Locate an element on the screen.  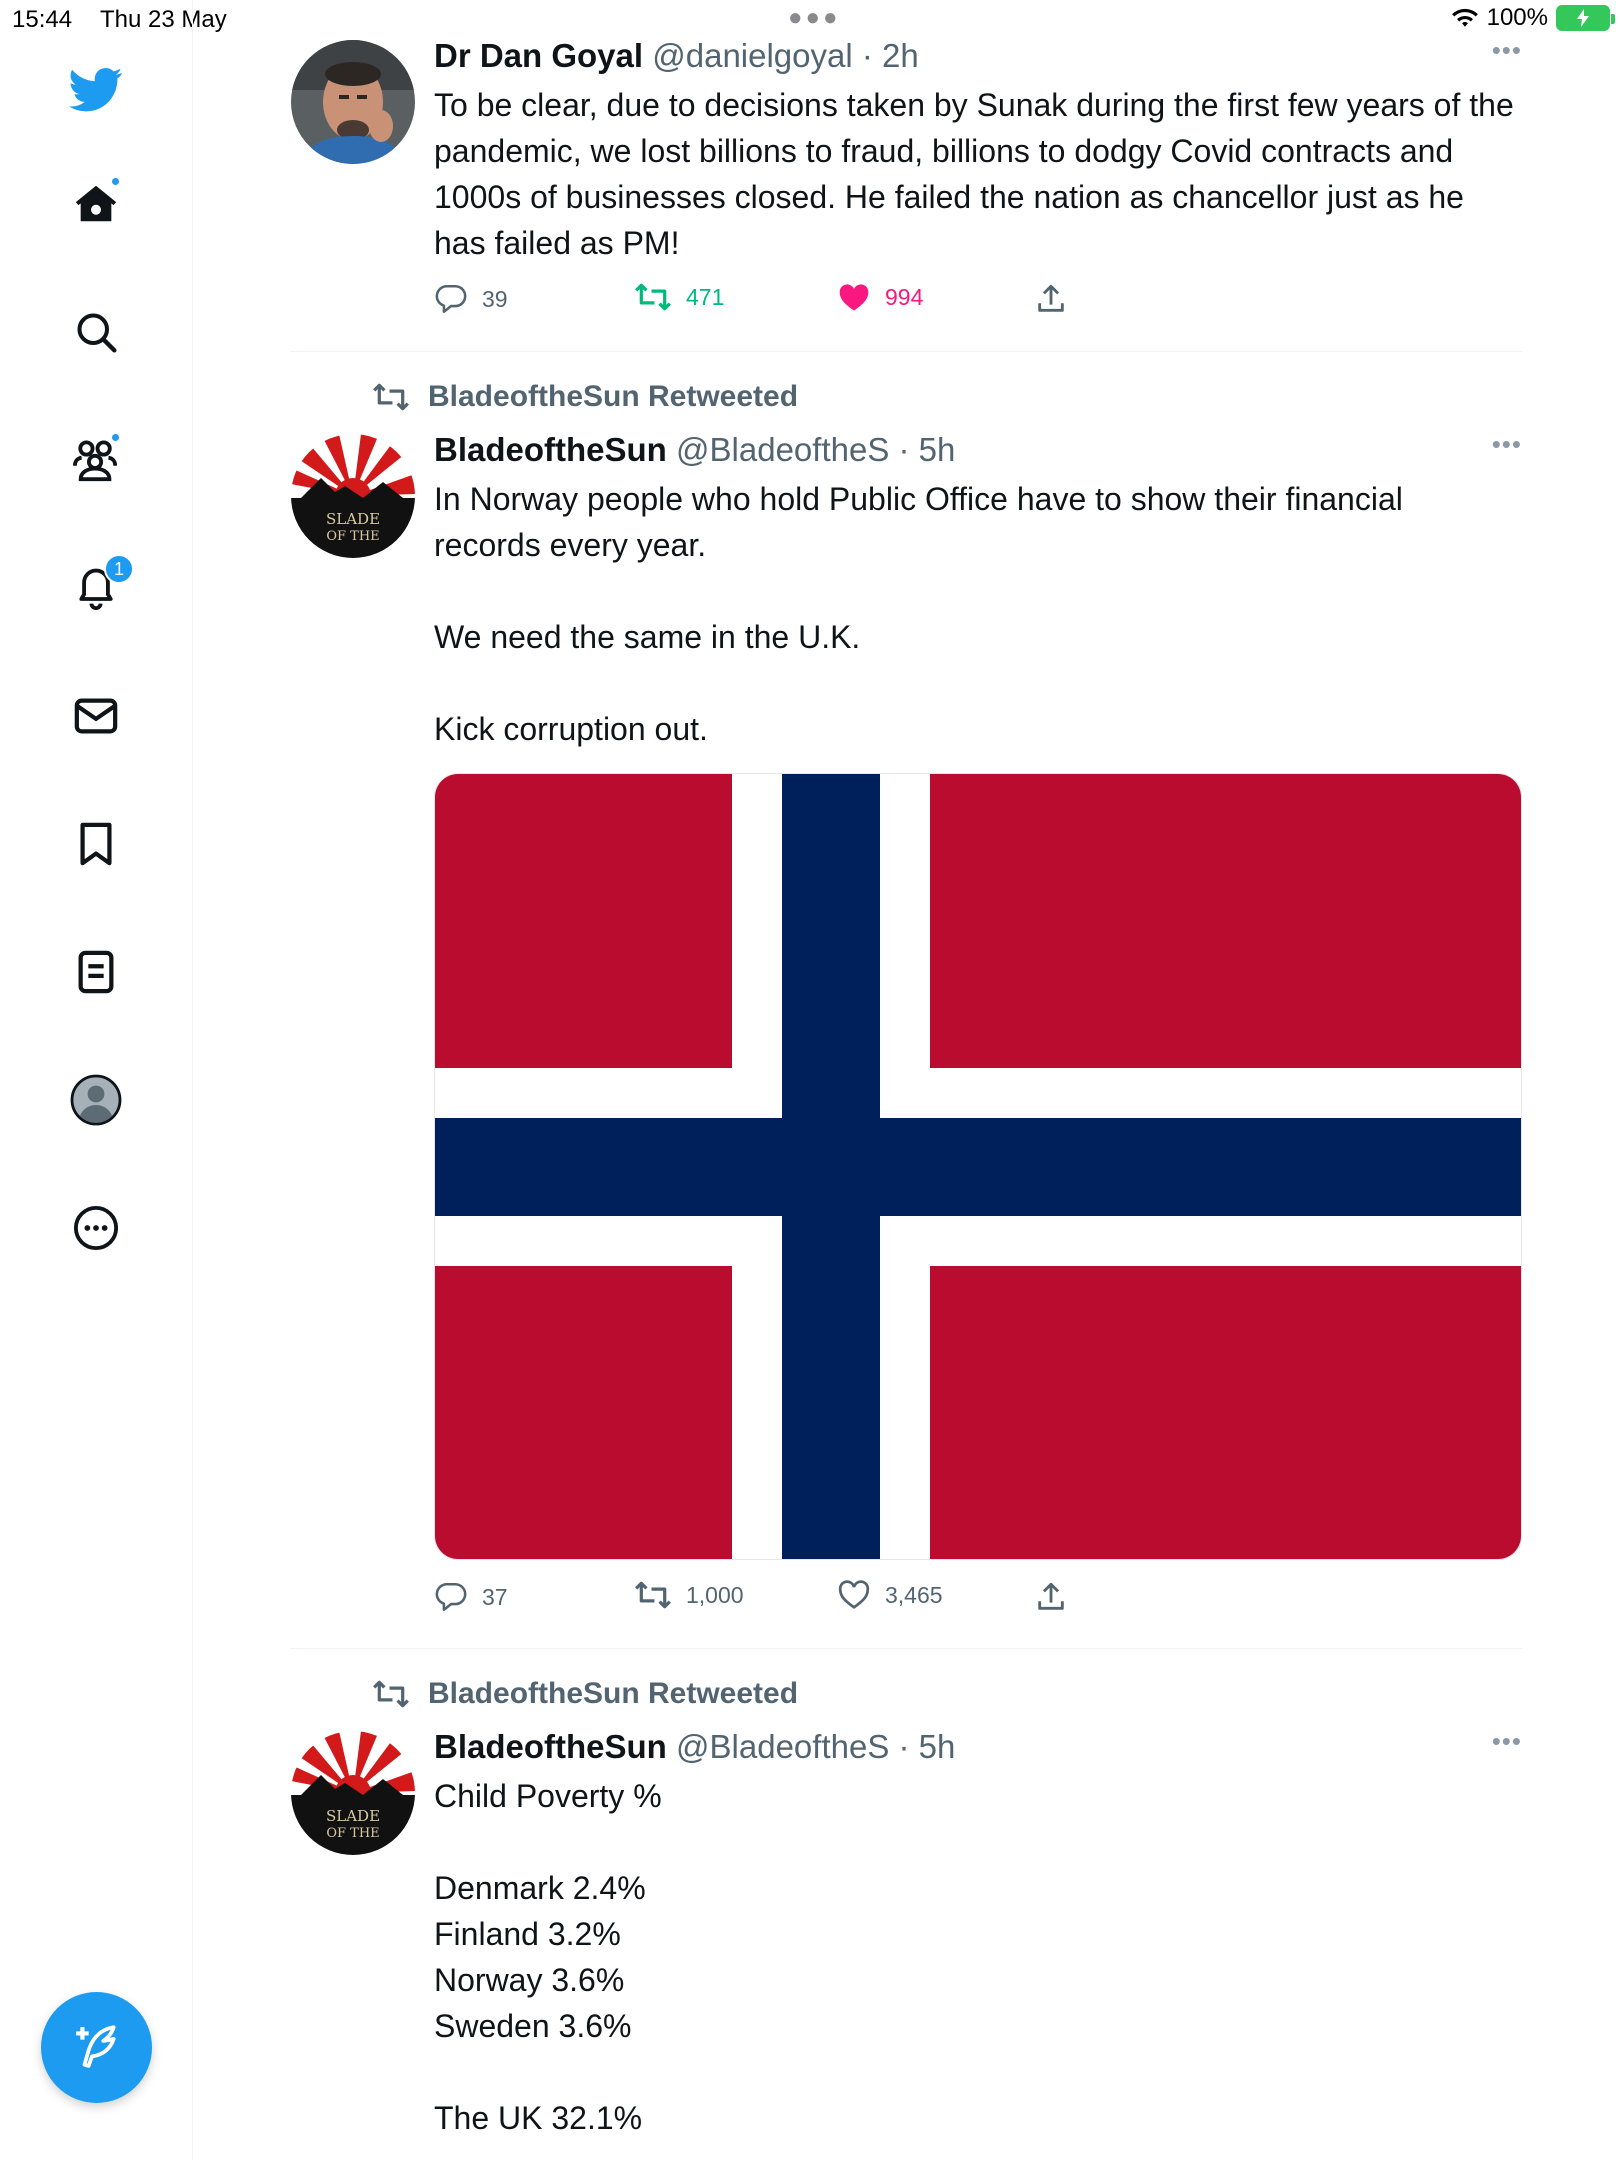
avatar is located at coordinates (353, 102).